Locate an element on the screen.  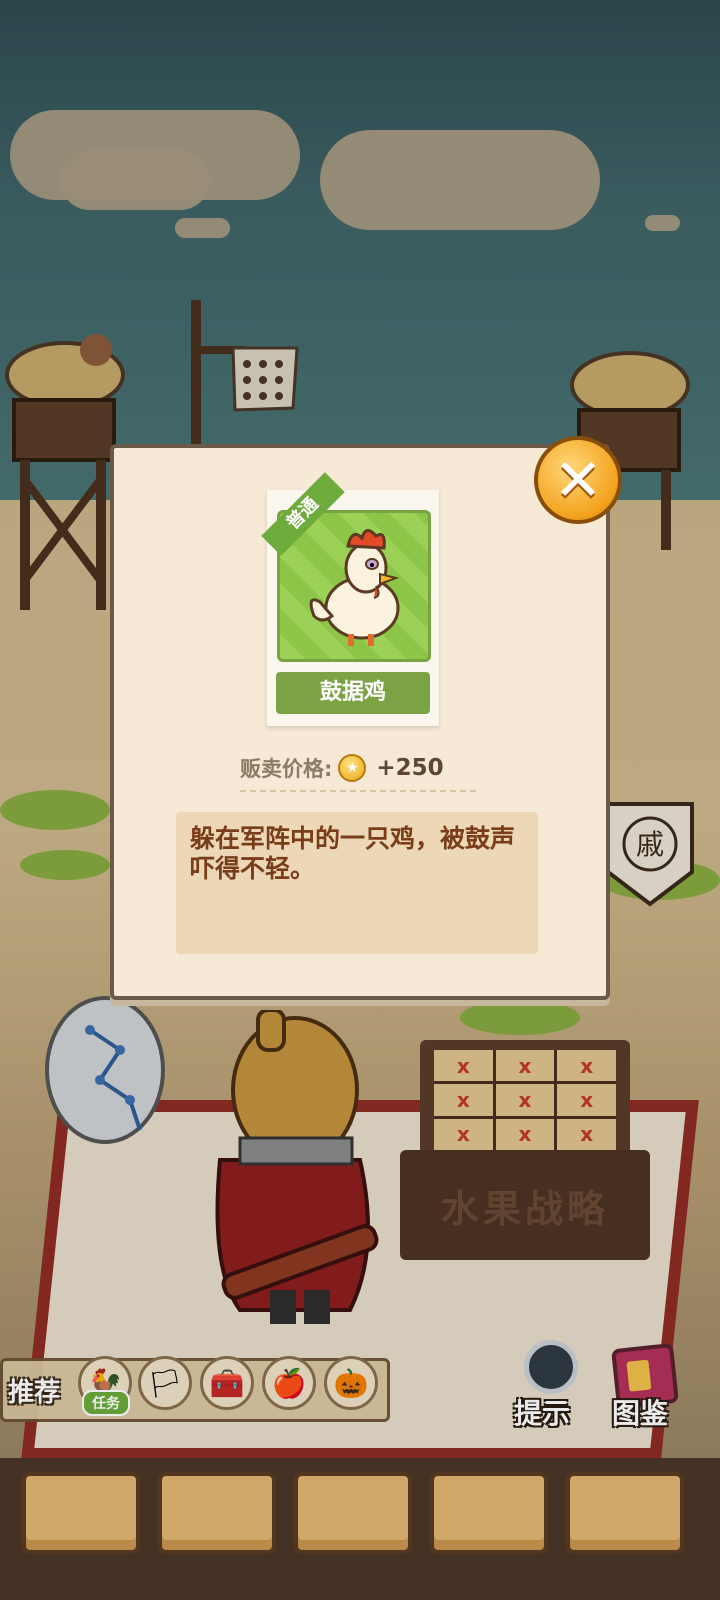
item-name: 鼓据鸡 is located at coordinates (353, 693).